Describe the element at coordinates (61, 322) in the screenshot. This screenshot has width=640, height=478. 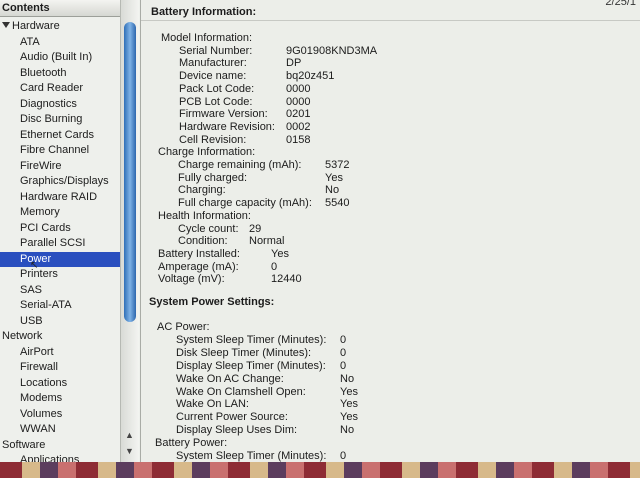
I see `tree-item: USB` at that location.